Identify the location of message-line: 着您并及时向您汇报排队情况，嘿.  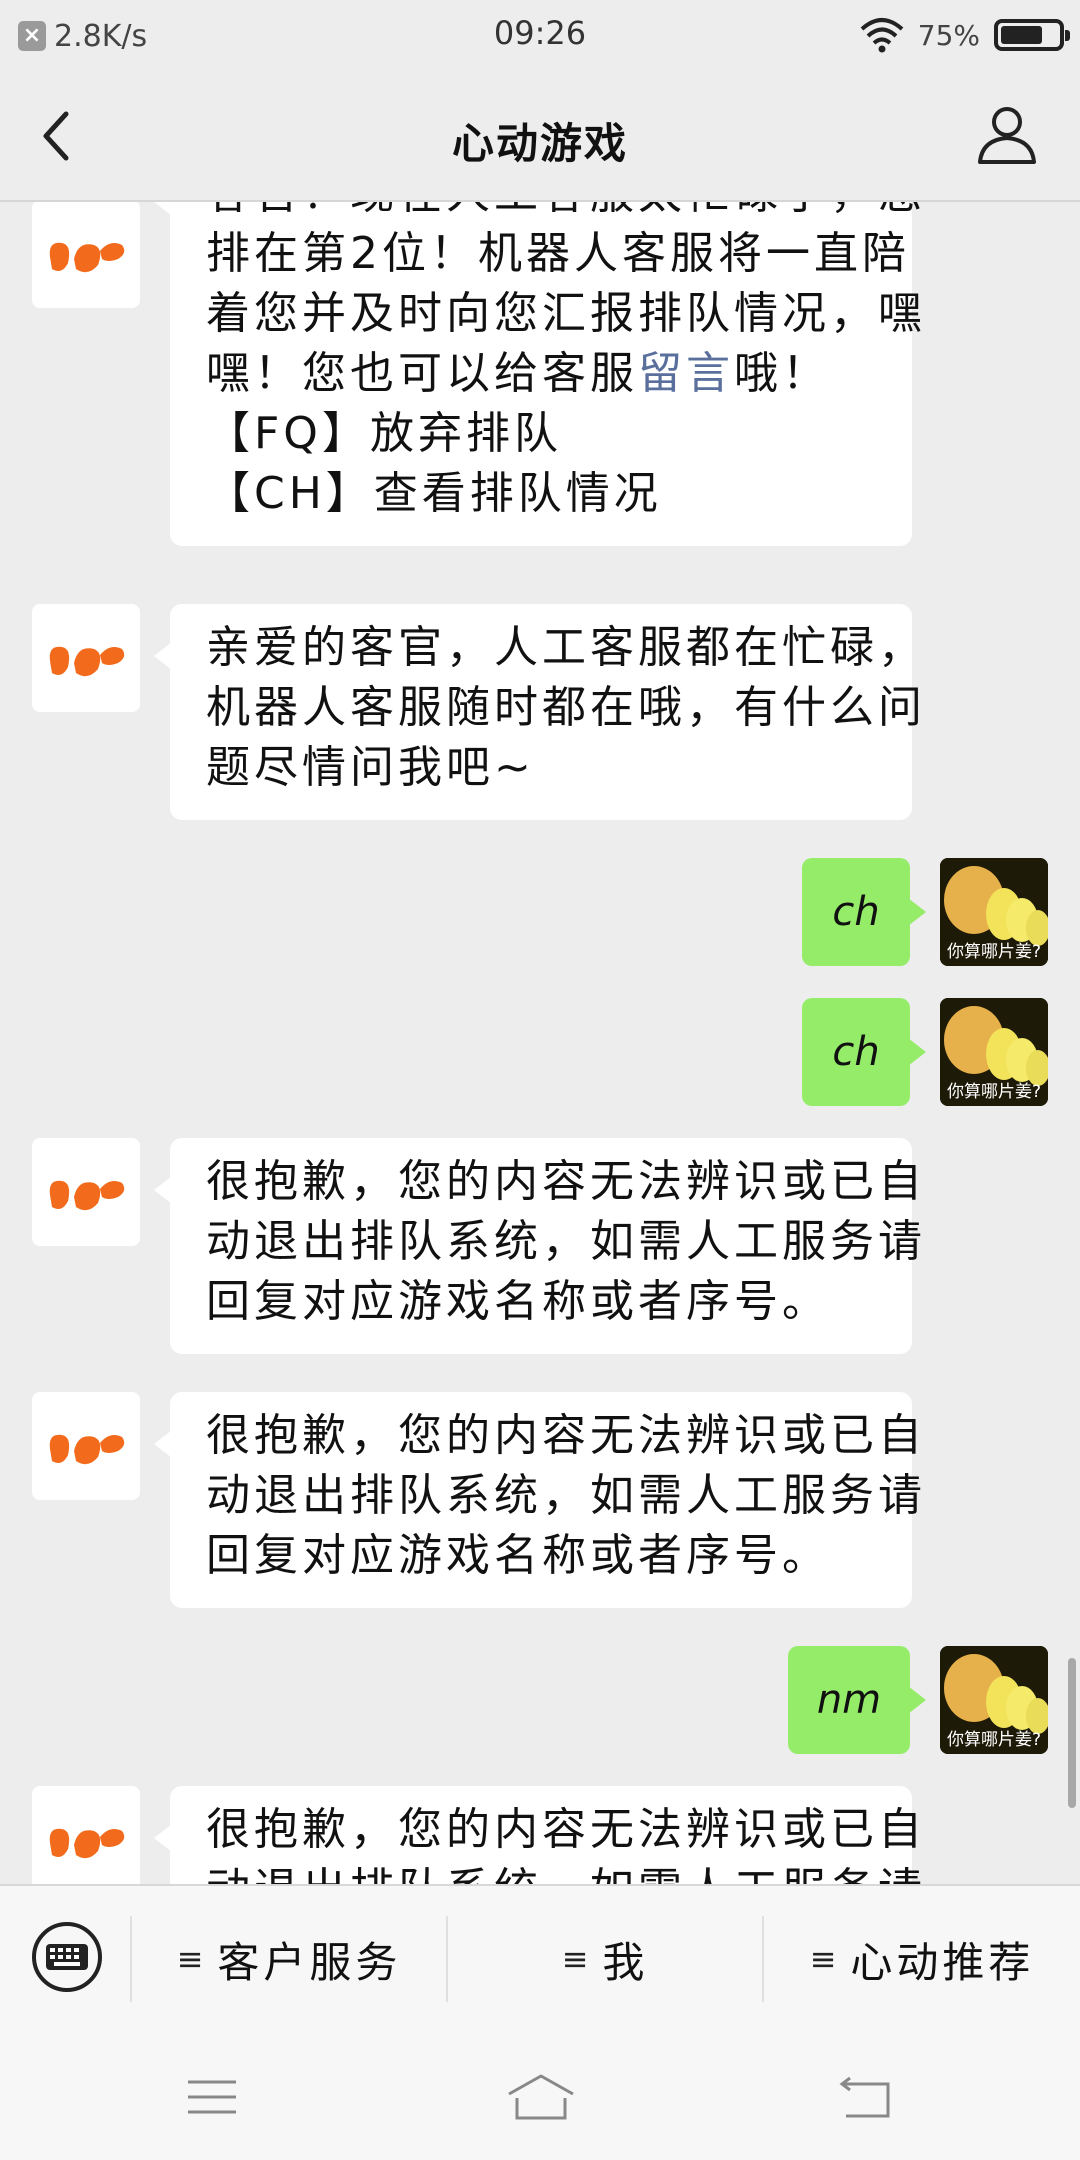
(566, 313).